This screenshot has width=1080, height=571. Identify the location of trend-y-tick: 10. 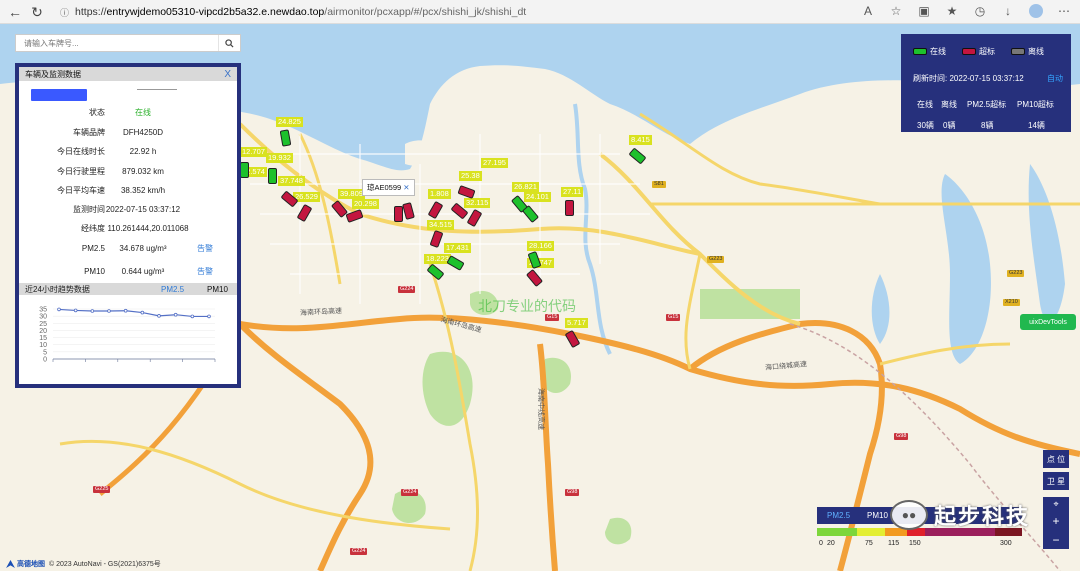
(43, 345).